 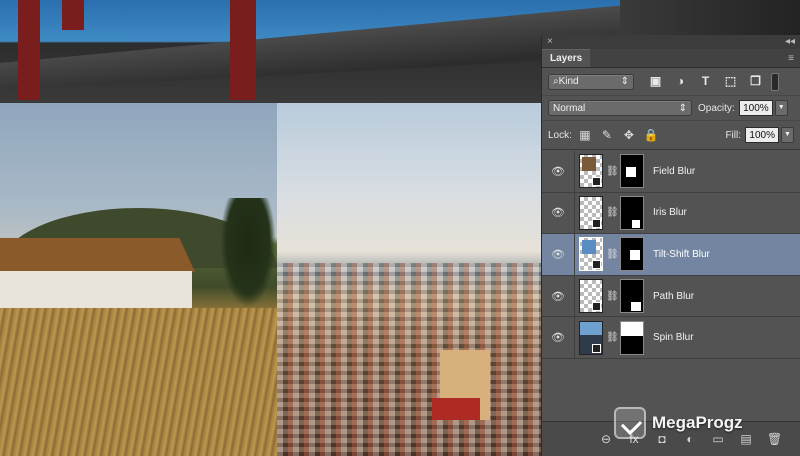 I want to click on fill-dropdown-icon: ▼, so click(x=787, y=135).